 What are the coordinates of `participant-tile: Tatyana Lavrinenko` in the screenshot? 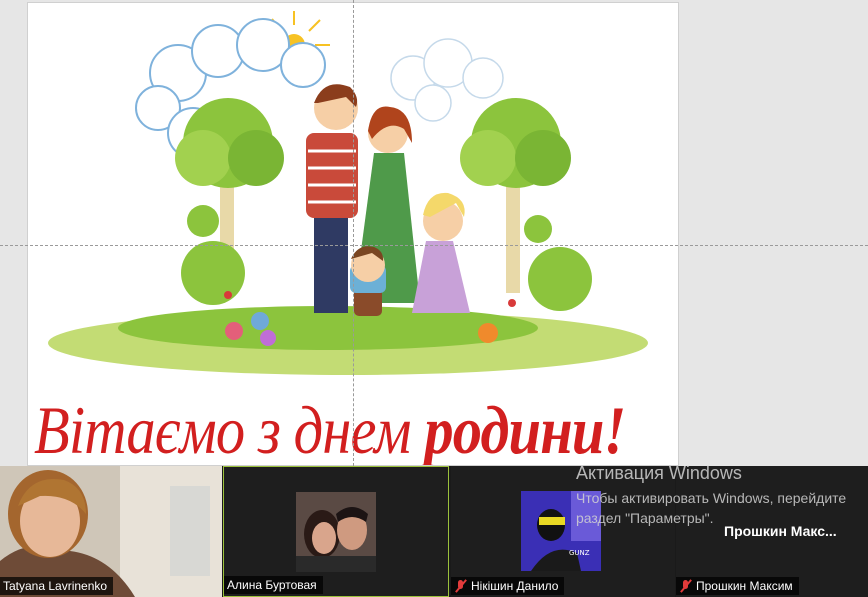 It's located at (111, 531).